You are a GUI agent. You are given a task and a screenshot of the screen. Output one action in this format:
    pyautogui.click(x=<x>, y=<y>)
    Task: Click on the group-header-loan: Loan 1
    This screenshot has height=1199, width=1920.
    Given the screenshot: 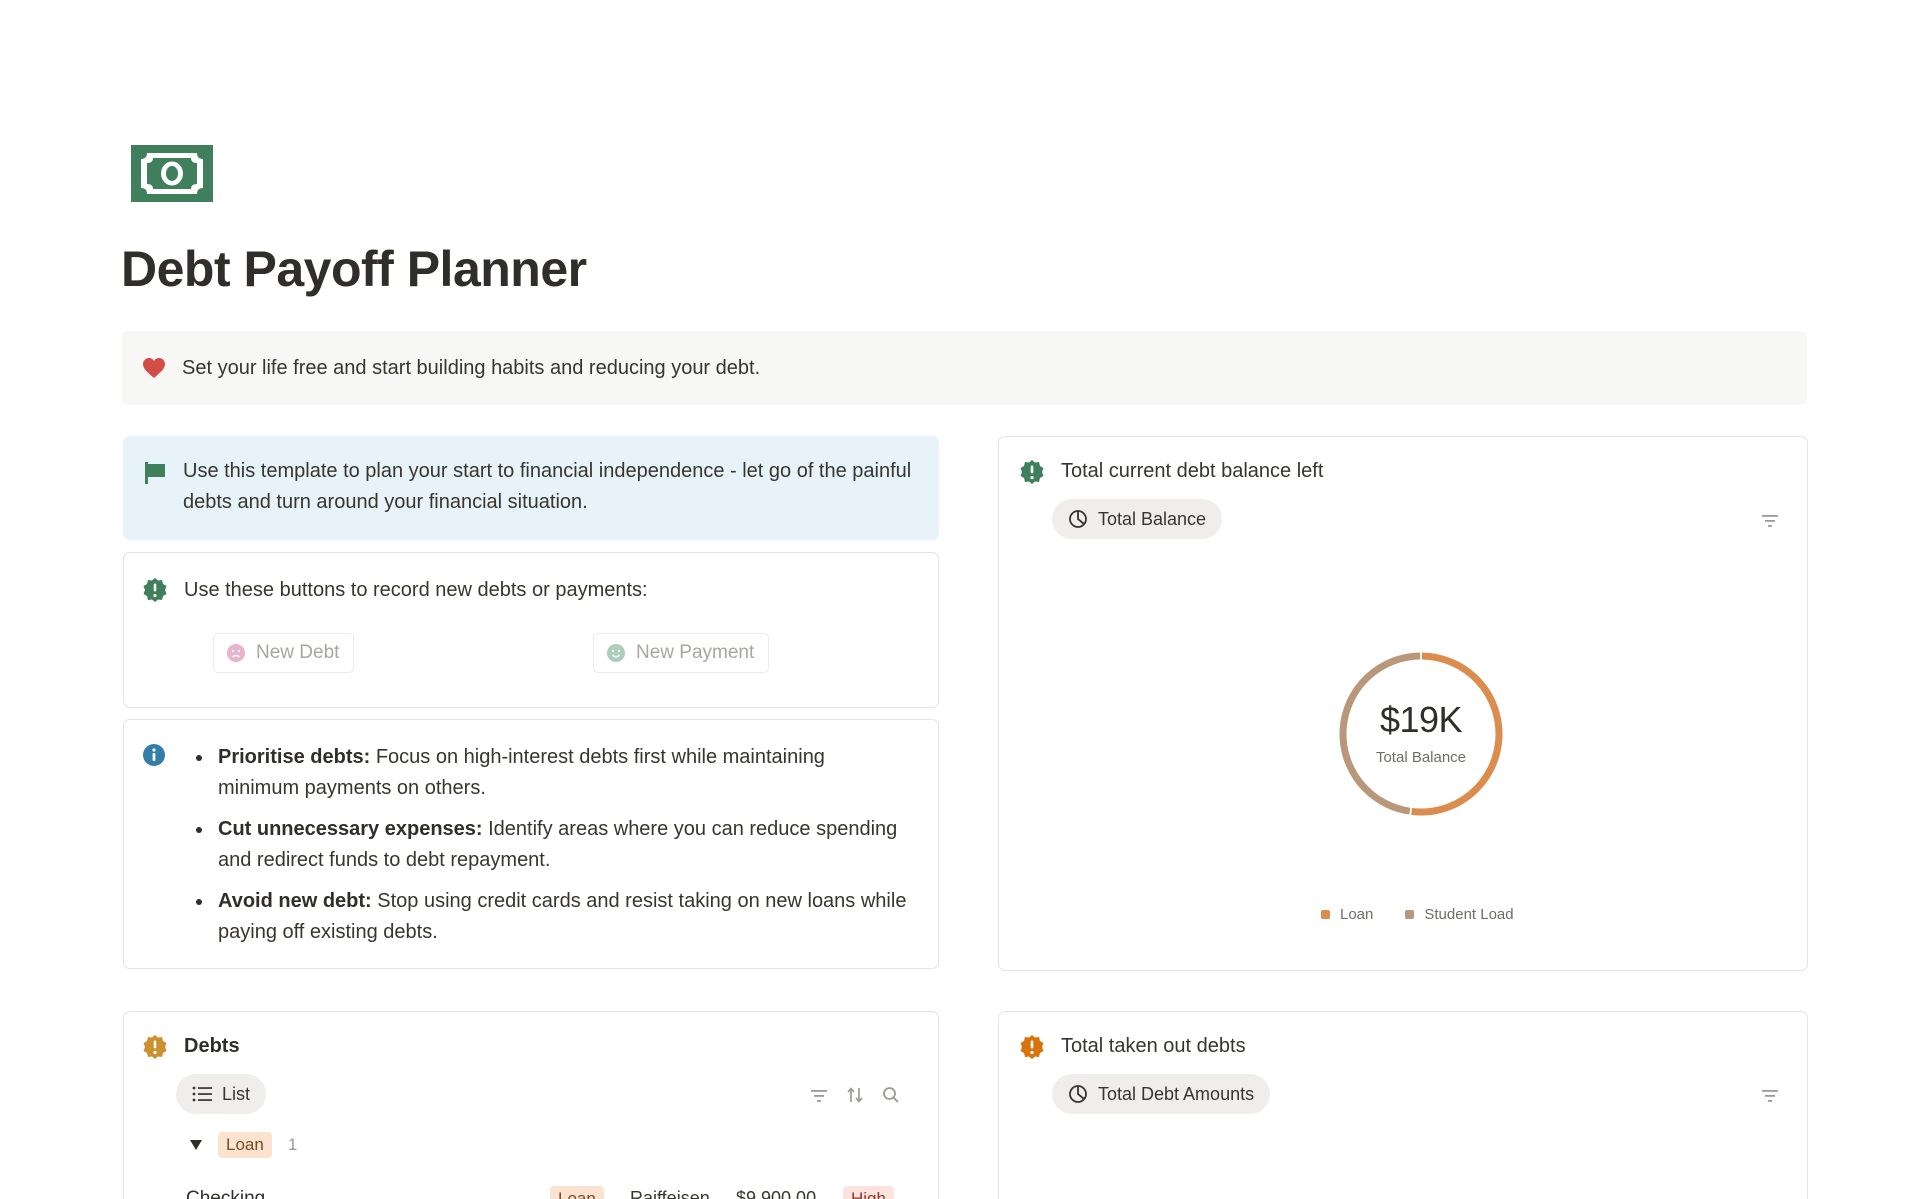 What is the action you would take?
    pyautogui.click(x=243, y=1145)
    